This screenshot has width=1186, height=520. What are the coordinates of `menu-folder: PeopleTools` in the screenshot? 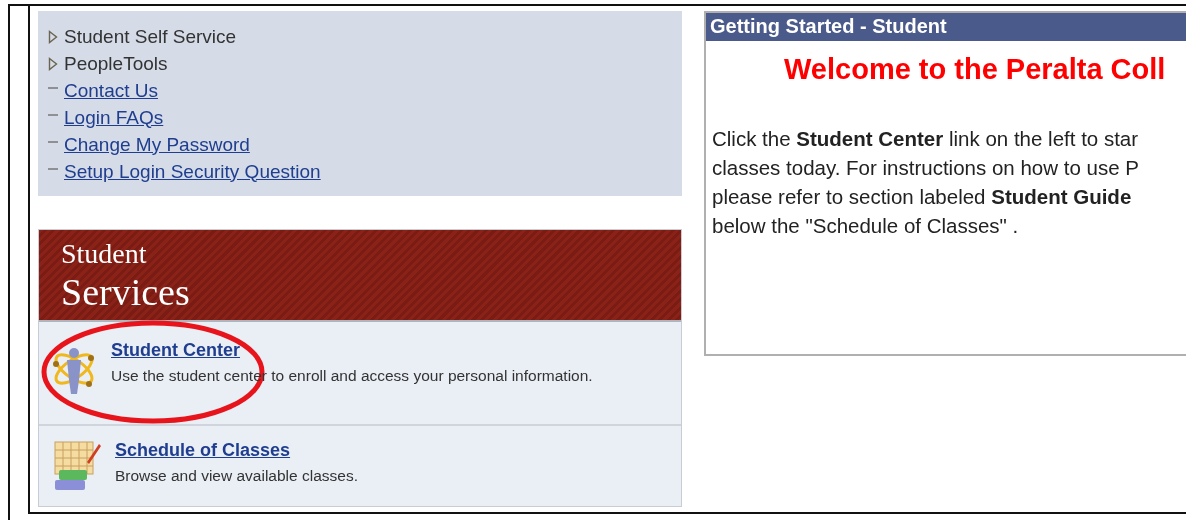 It's located at (116, 63).